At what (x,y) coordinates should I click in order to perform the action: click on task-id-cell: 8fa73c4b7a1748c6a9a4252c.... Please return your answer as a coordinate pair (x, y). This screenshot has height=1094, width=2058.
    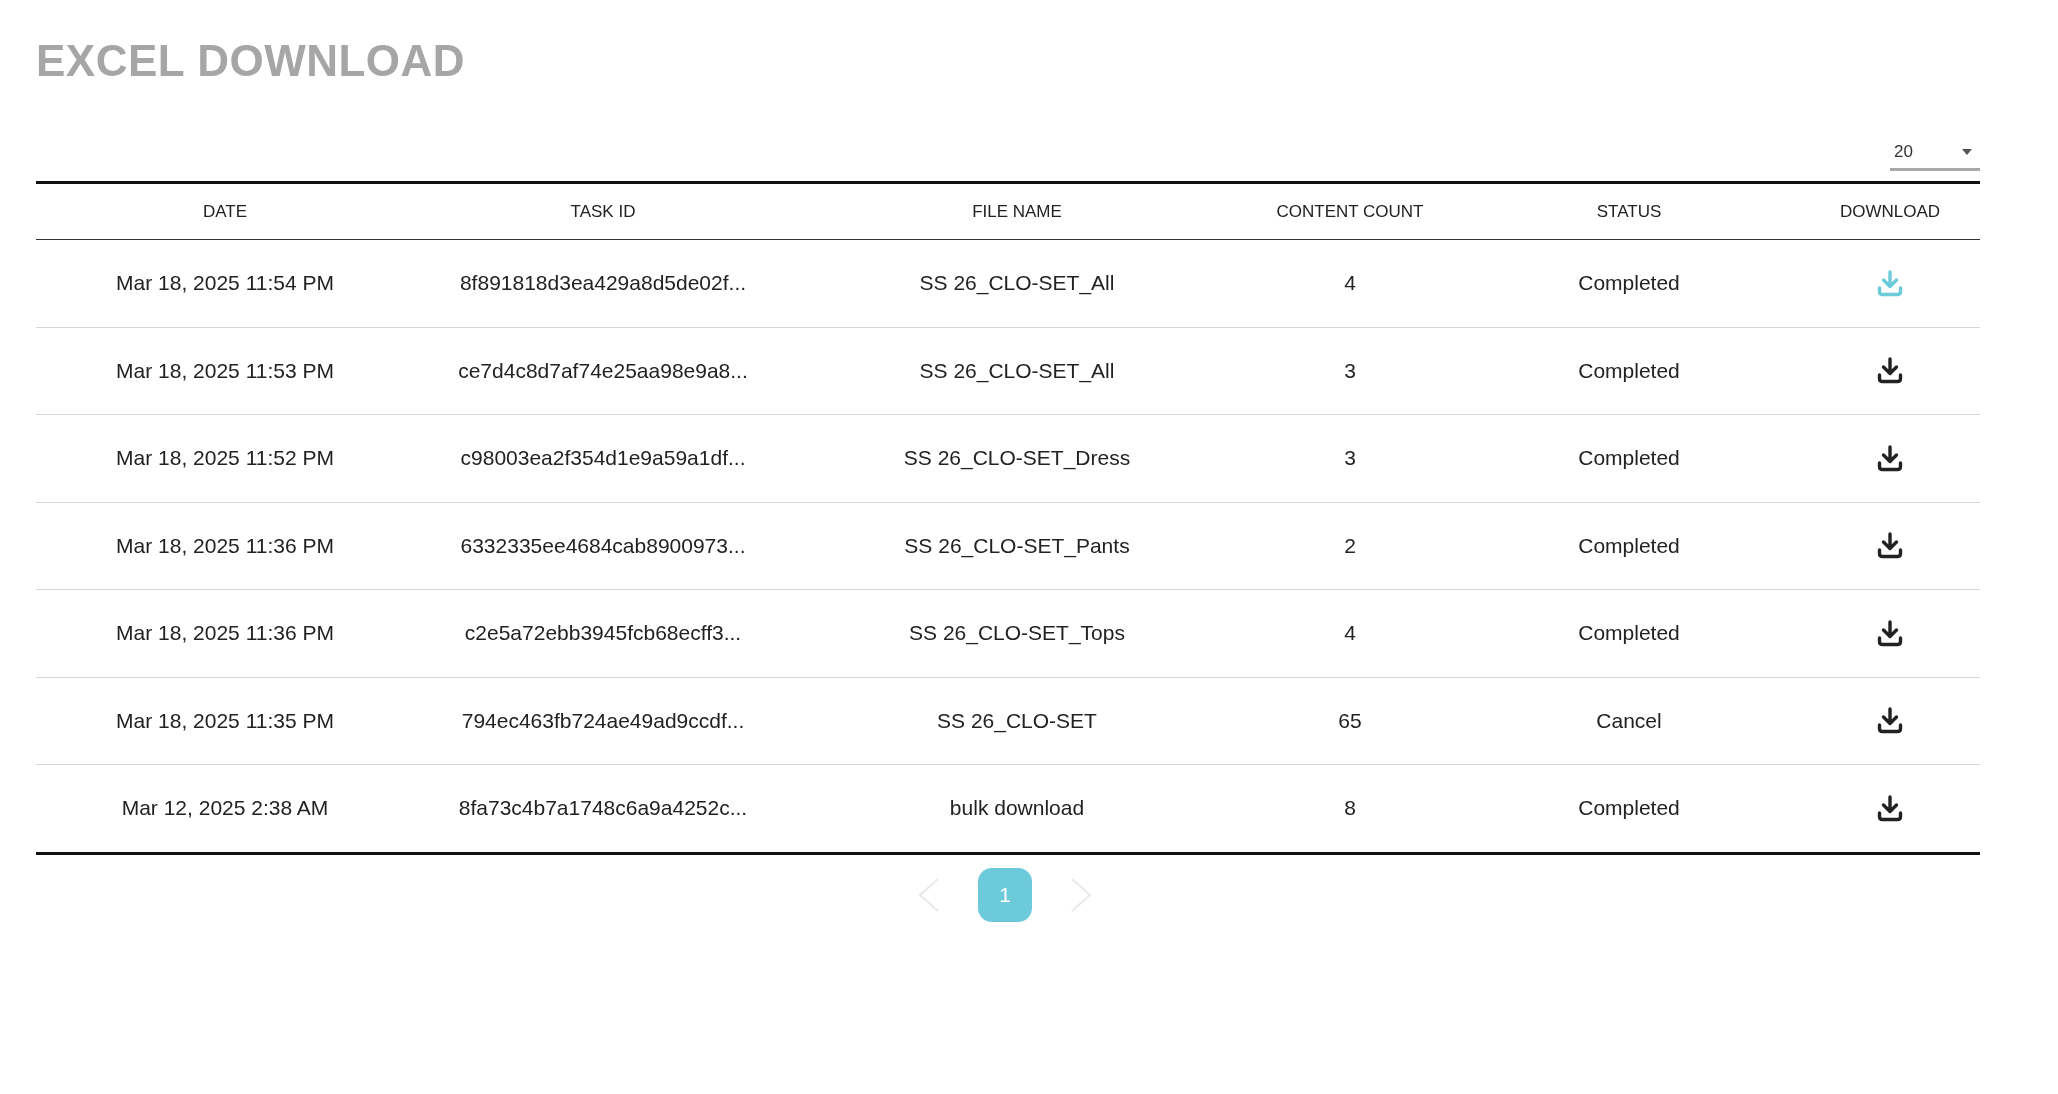
    Looking at the image, I should click on (603, 808).